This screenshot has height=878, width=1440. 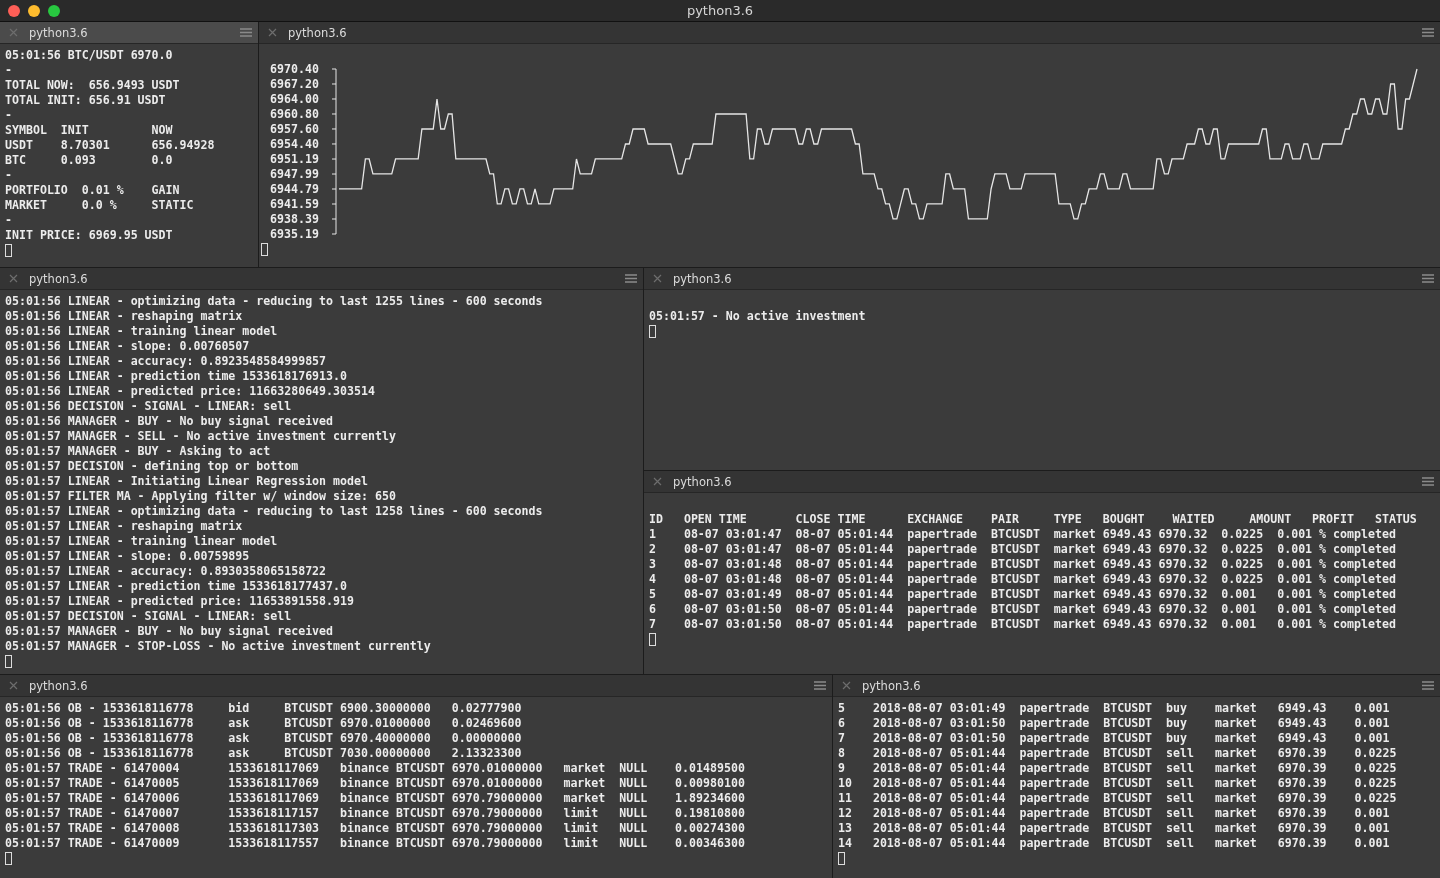 I want to click on terminal-line: 05:01:56 OB - 1533618116778 ask BTCUSDT 7030.00000000 2.13323300, so click(x=264, y=753).